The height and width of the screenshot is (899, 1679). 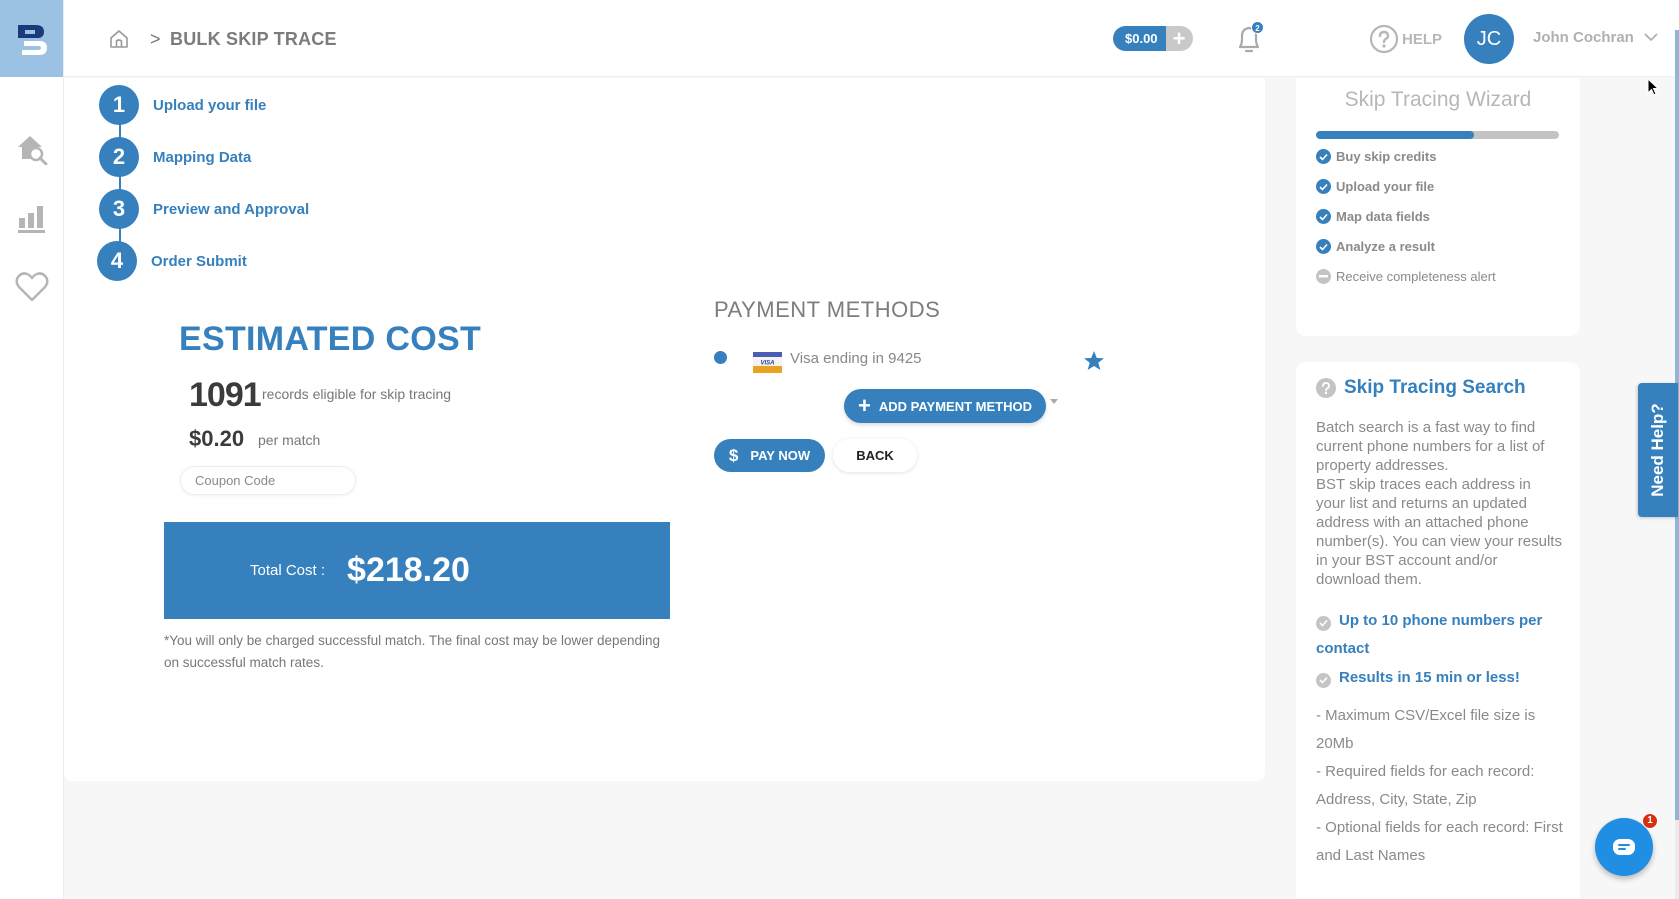 I want to click on step-label: Preview and Approval, so click(x=231, y=209).